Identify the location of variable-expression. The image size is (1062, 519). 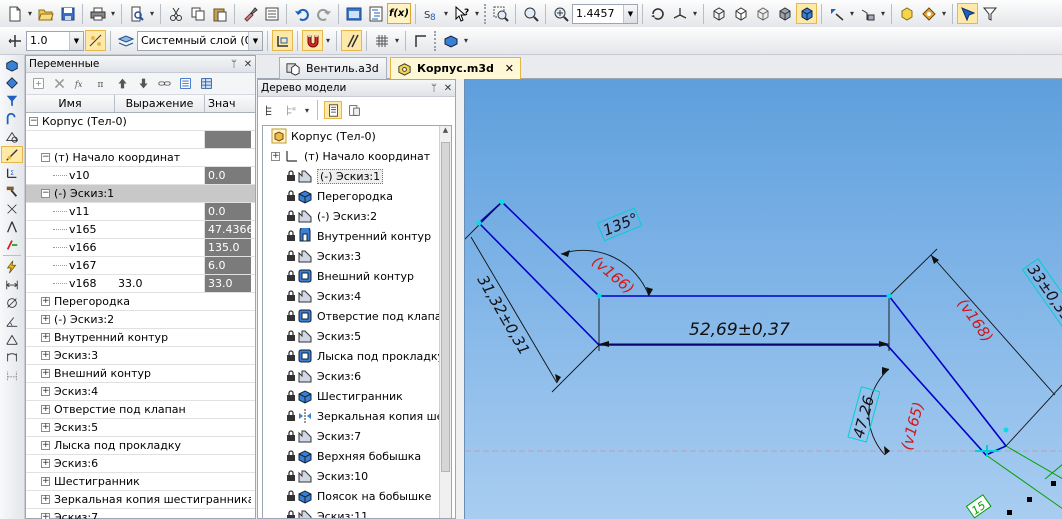
(160, 265).